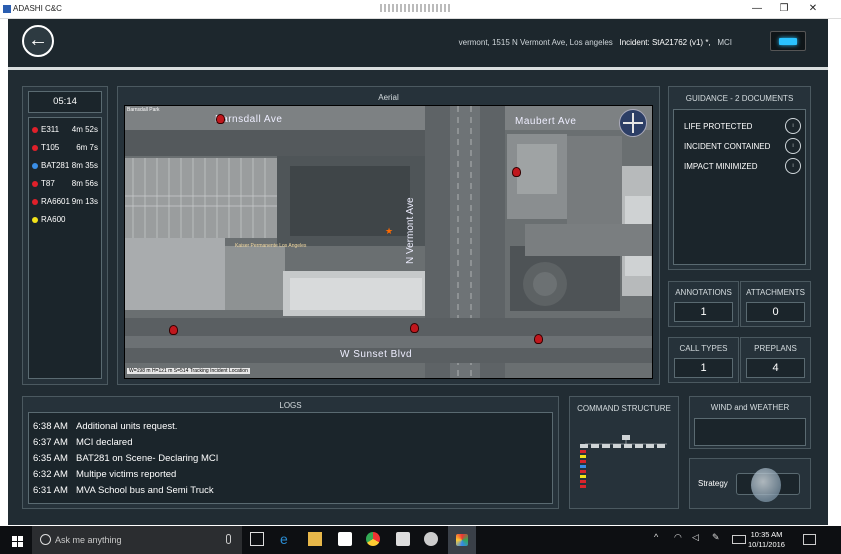 The width and height of the screenshot is (841, 554). What do you see at coordinates (757, 9) in the screenshot?
I see `minimize-button: —` at bounding box center [757, 9].